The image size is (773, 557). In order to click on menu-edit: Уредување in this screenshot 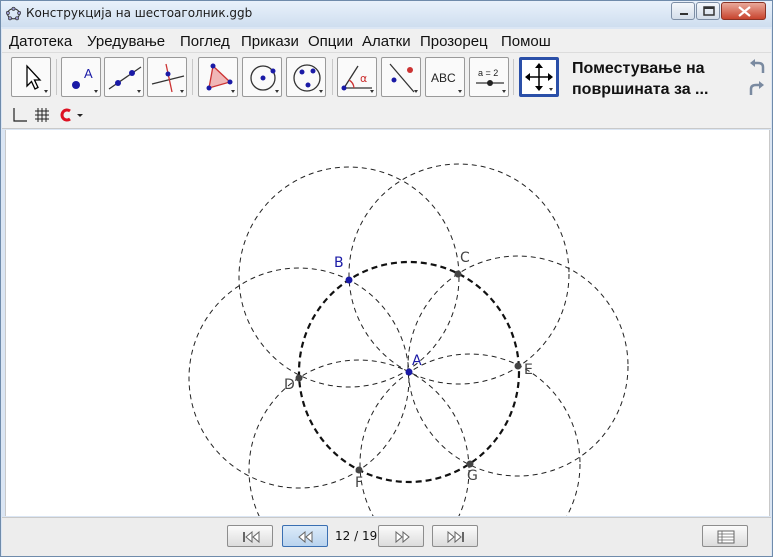, I will do `click(126, 41)`.